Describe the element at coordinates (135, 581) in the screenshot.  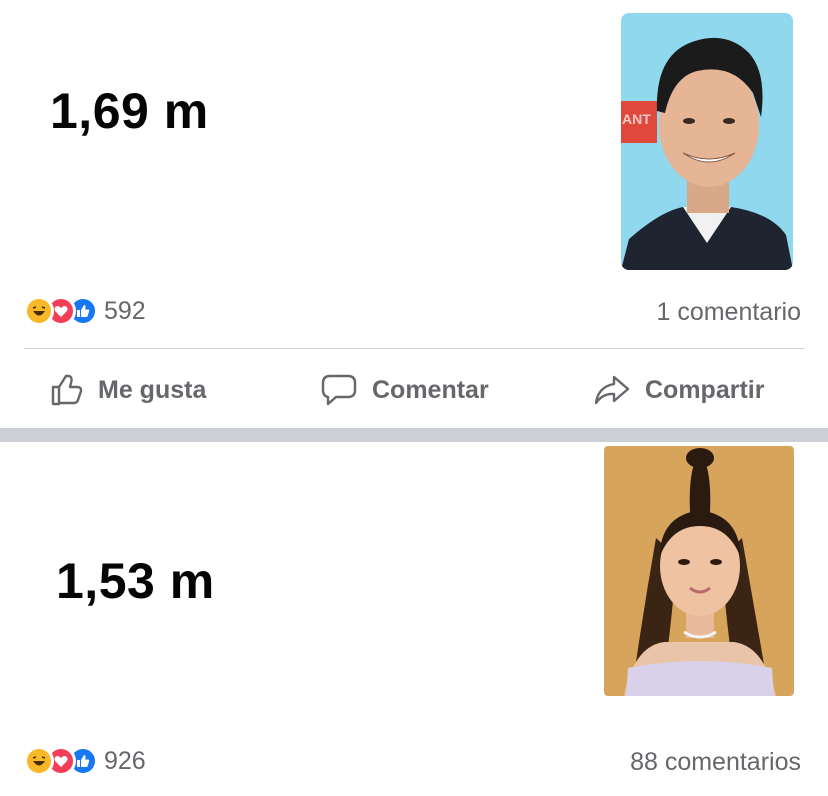
I see `post-text: 1,53 m` at that location.